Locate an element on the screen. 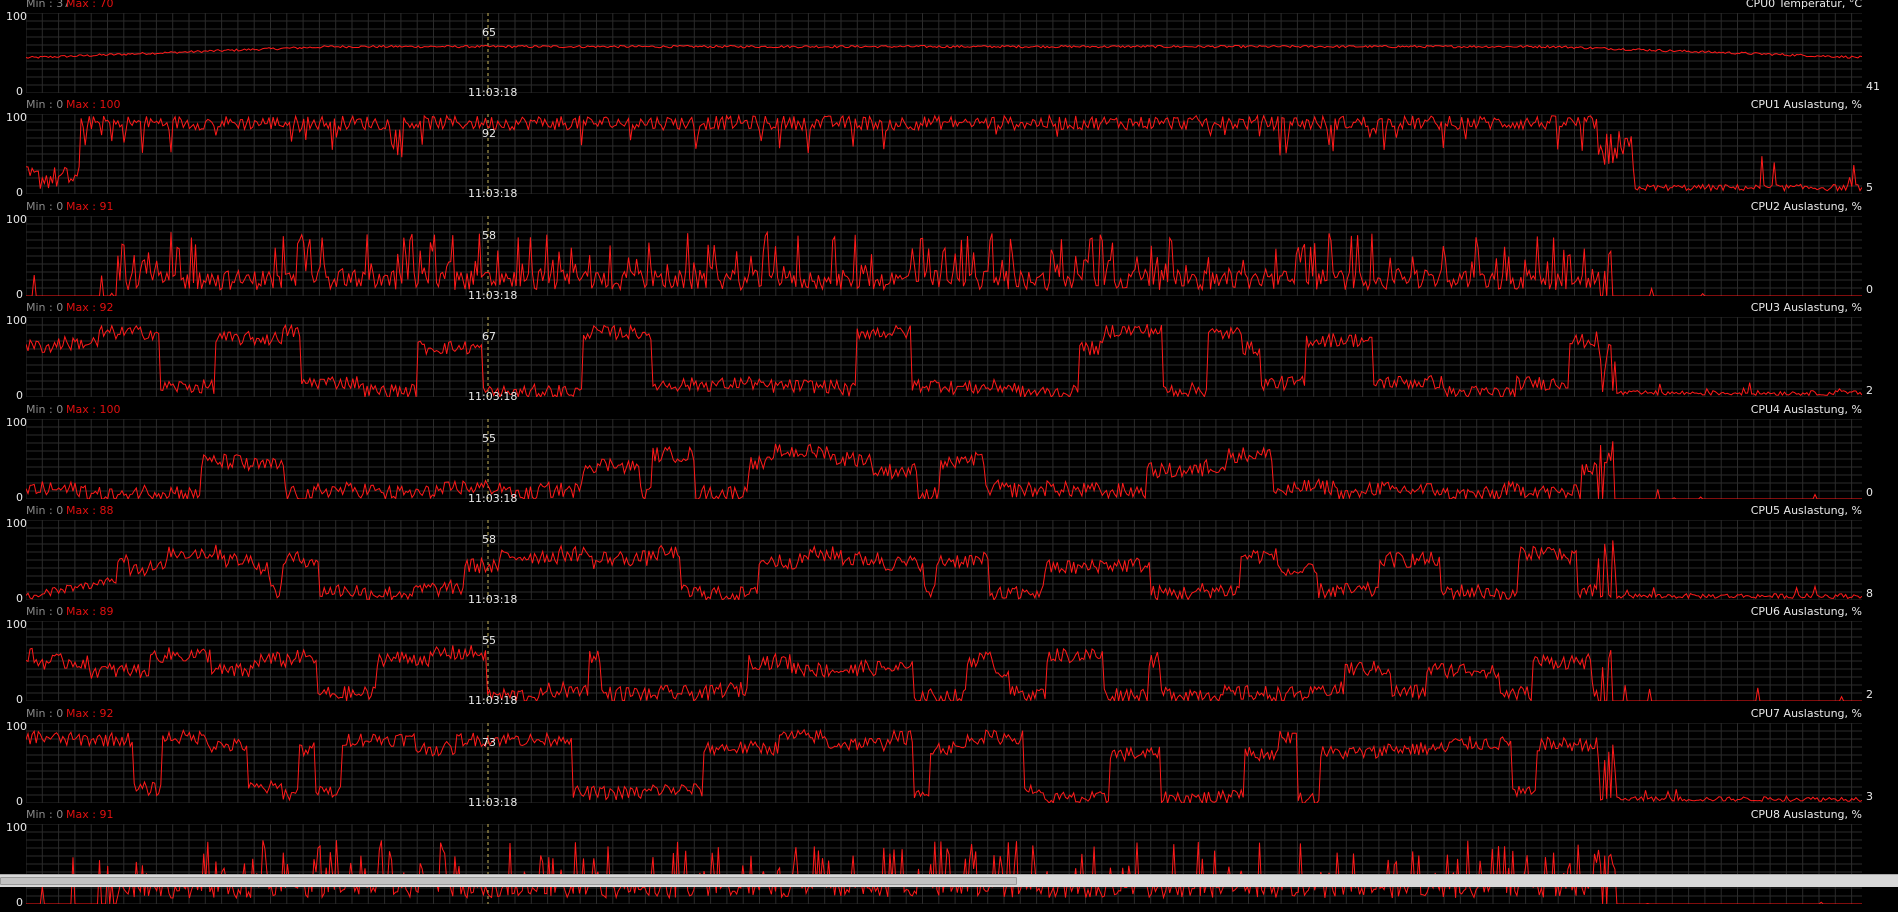 This screenshot has height=912, width=1898. cursor-value: 67 is located at coordinates (489, 336).